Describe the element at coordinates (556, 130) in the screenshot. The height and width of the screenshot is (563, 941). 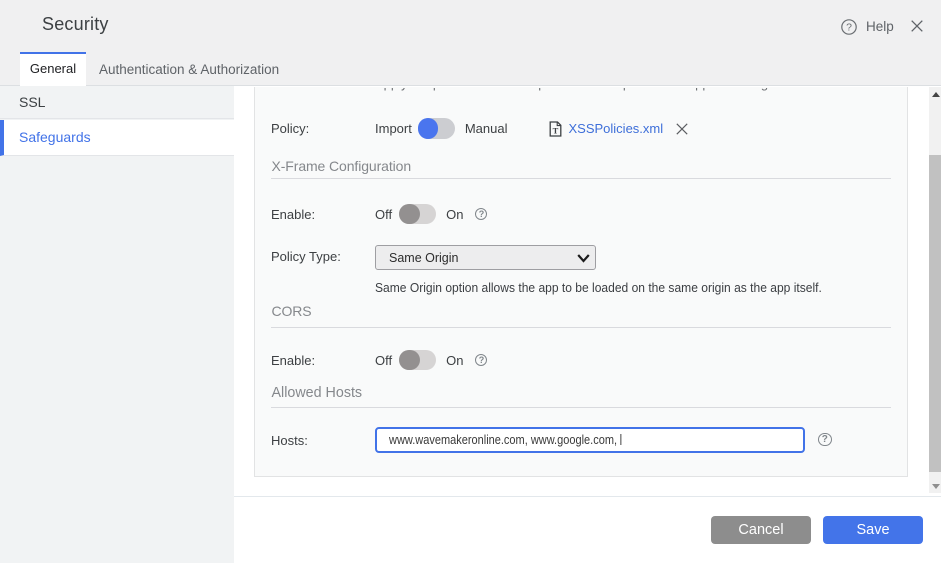
I see `svg-text: T` at that location.